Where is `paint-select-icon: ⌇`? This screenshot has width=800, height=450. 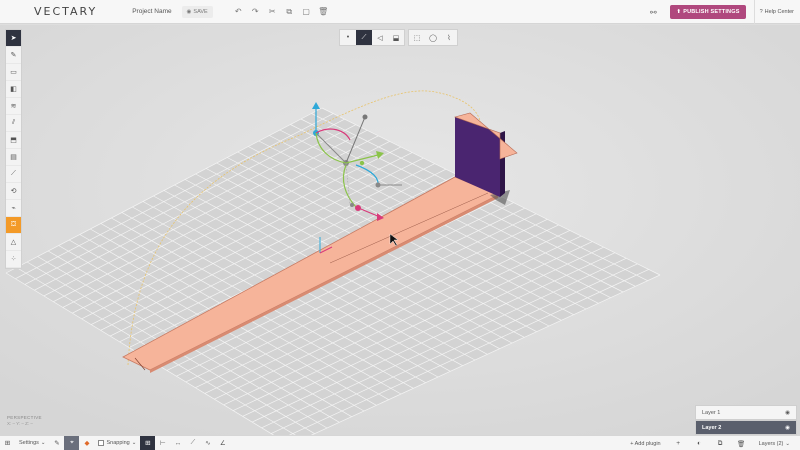 paint-select-icon: ⌇ is located at coordinates (449, 37).